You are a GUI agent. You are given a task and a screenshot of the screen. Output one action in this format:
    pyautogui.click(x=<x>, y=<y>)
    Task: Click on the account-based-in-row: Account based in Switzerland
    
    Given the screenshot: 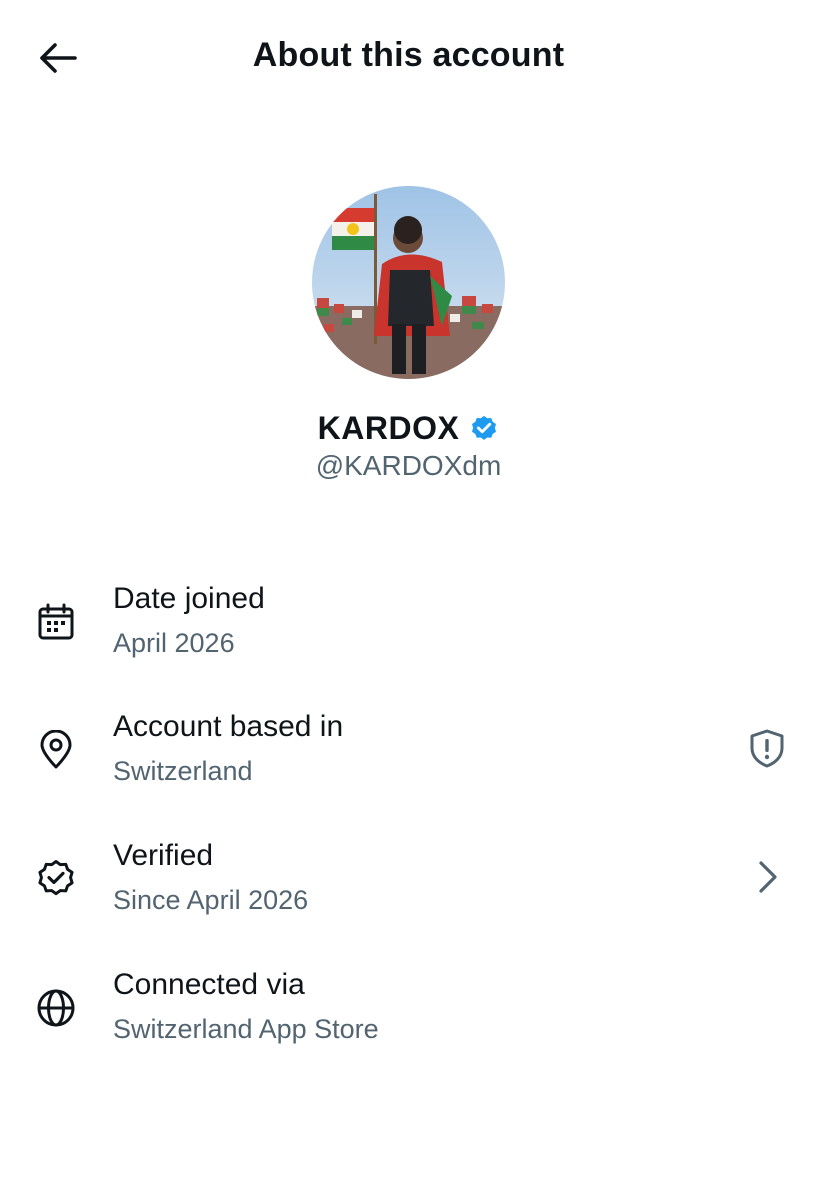 What is the action you would take?
    pyautogui.click(x=408, y=761)
    